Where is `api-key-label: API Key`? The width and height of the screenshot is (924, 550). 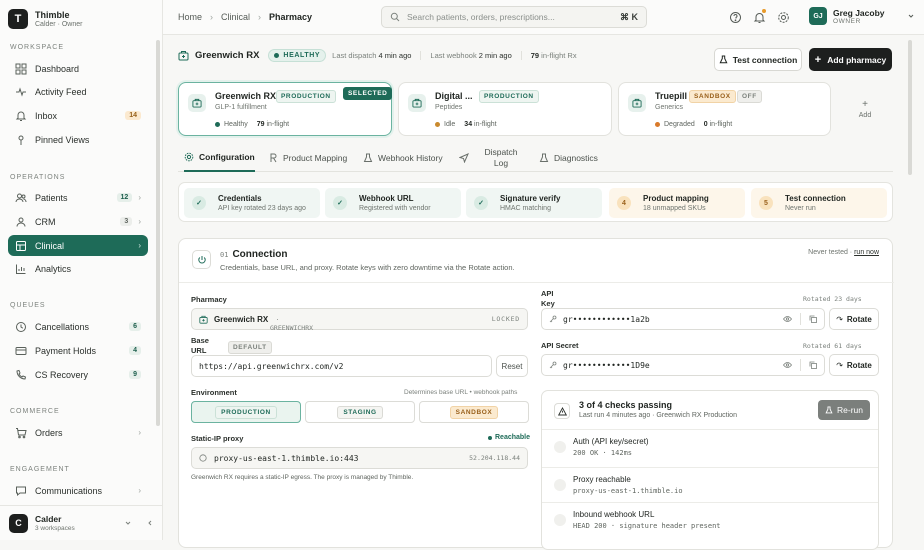
api-key-label: API Key is located at coordinates (548, 298).